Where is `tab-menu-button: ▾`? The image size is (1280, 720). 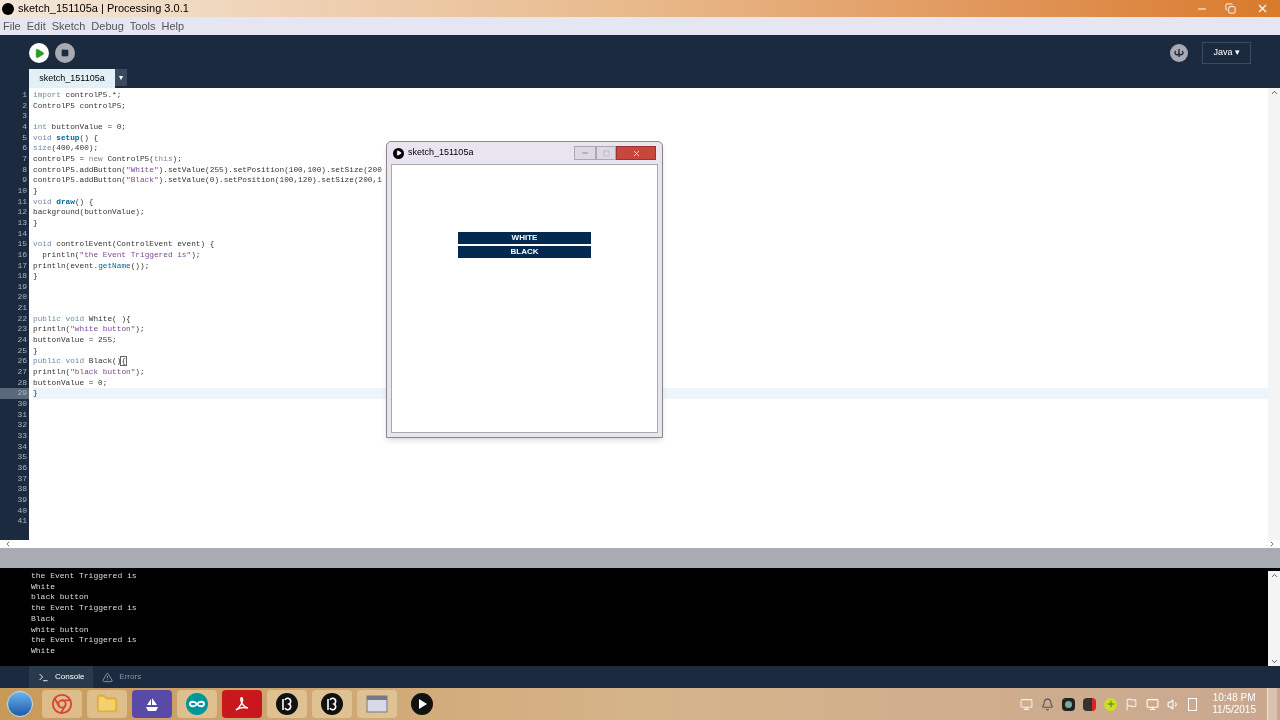
tab-menu-button: ▾ is located at coordinates (121, 77).